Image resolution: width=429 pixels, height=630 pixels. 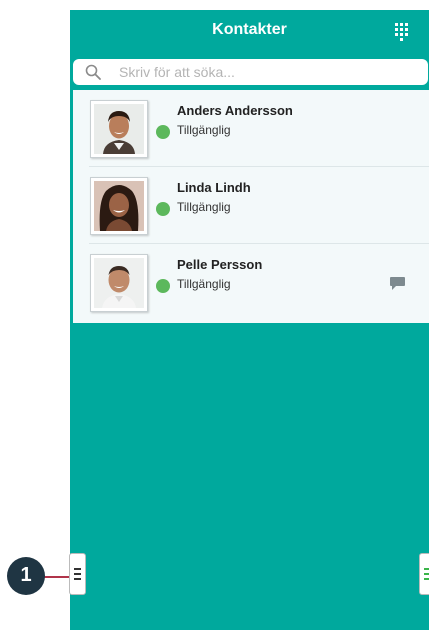 I want to click on callout-badge: 1, so click(x=26, y=576).